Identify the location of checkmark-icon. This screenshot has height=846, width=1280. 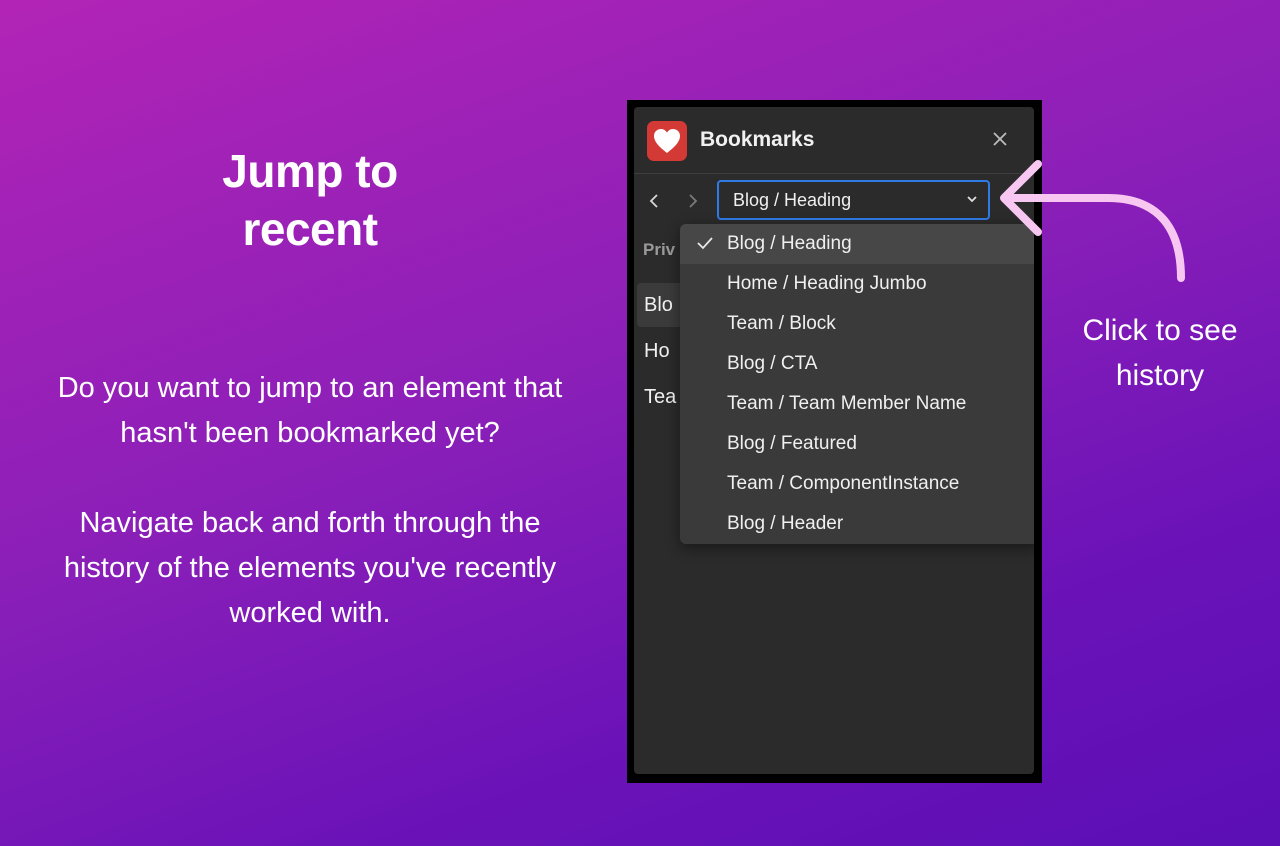
(705, 243).